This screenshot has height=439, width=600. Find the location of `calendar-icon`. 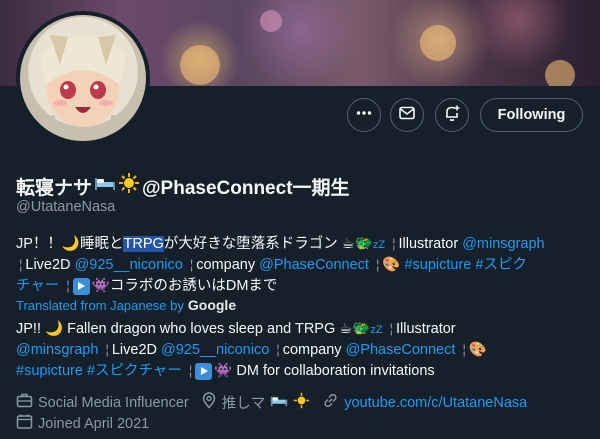

calendar-icon is located at coordinates (24, 423).